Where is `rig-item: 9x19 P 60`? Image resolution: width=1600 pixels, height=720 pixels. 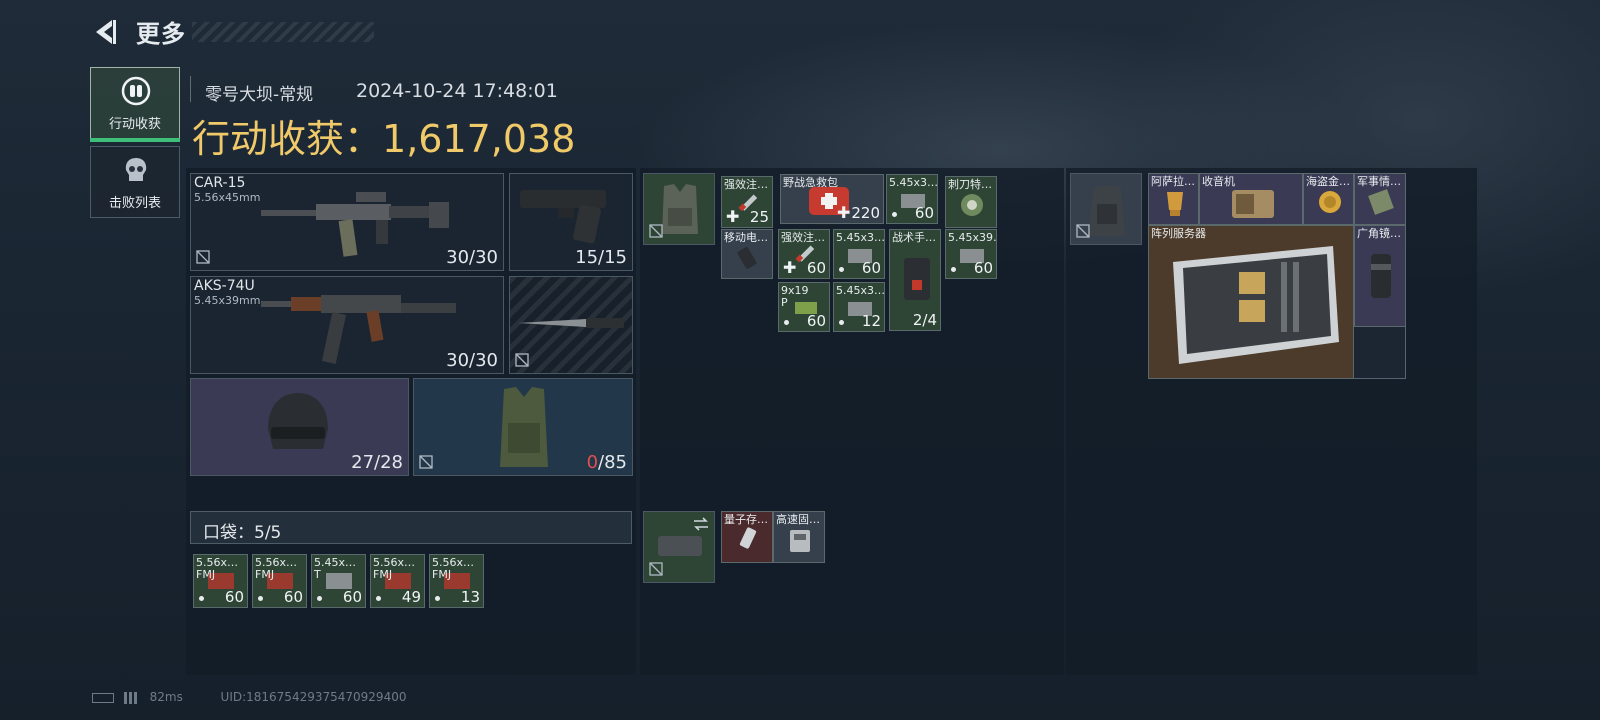
rig-item: 9x19 P 60 is located at coordinates (804, 307).